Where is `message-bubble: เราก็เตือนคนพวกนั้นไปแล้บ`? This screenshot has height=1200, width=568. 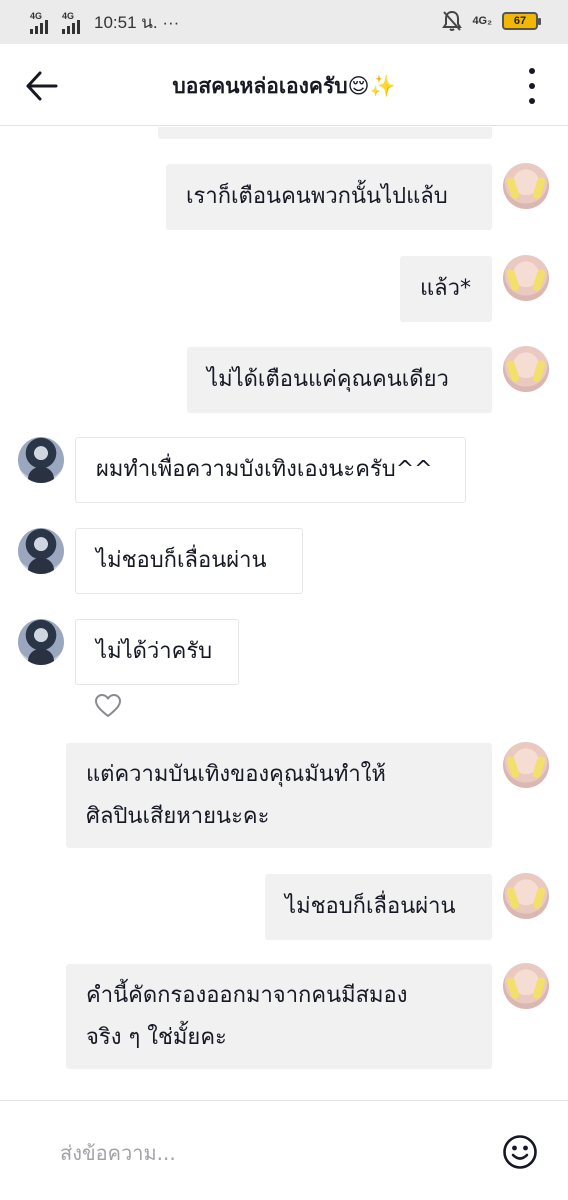 message-bubble: เราก็เตือนคนพวกนั้นไปแล้บ is located at coordinates (329, 197).